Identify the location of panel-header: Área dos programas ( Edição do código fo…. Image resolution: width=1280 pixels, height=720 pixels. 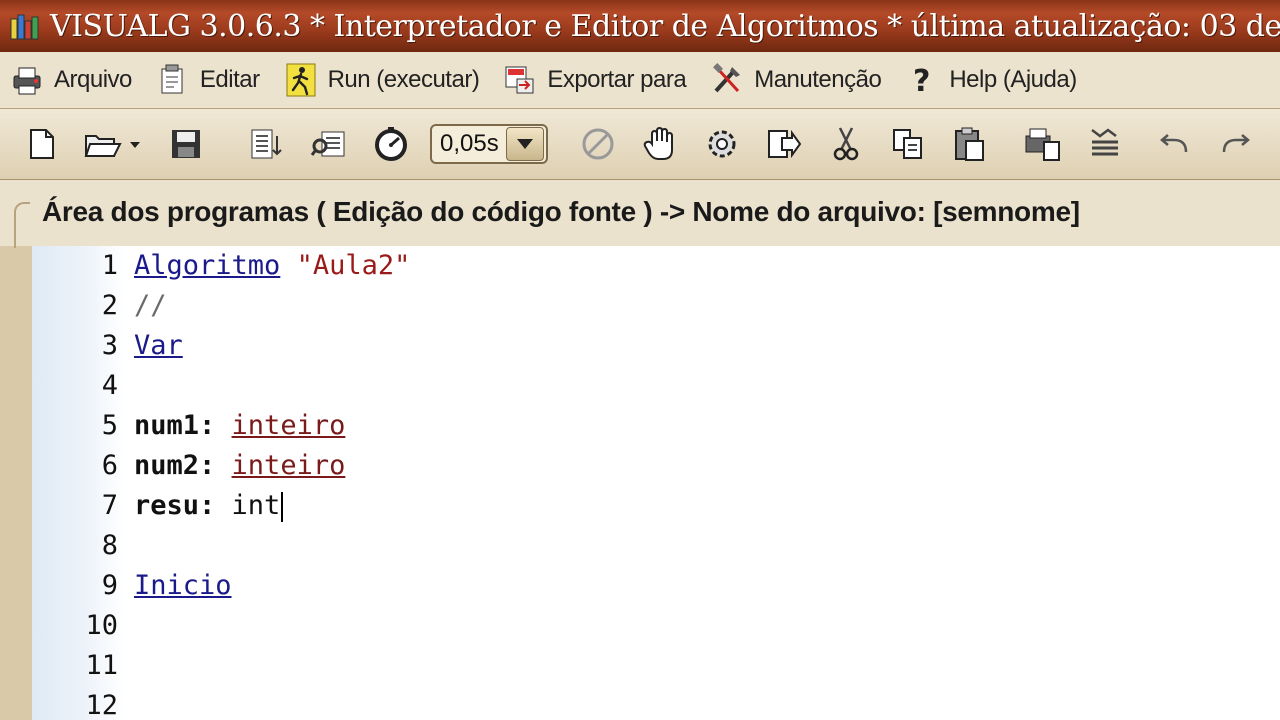
(640, 214).